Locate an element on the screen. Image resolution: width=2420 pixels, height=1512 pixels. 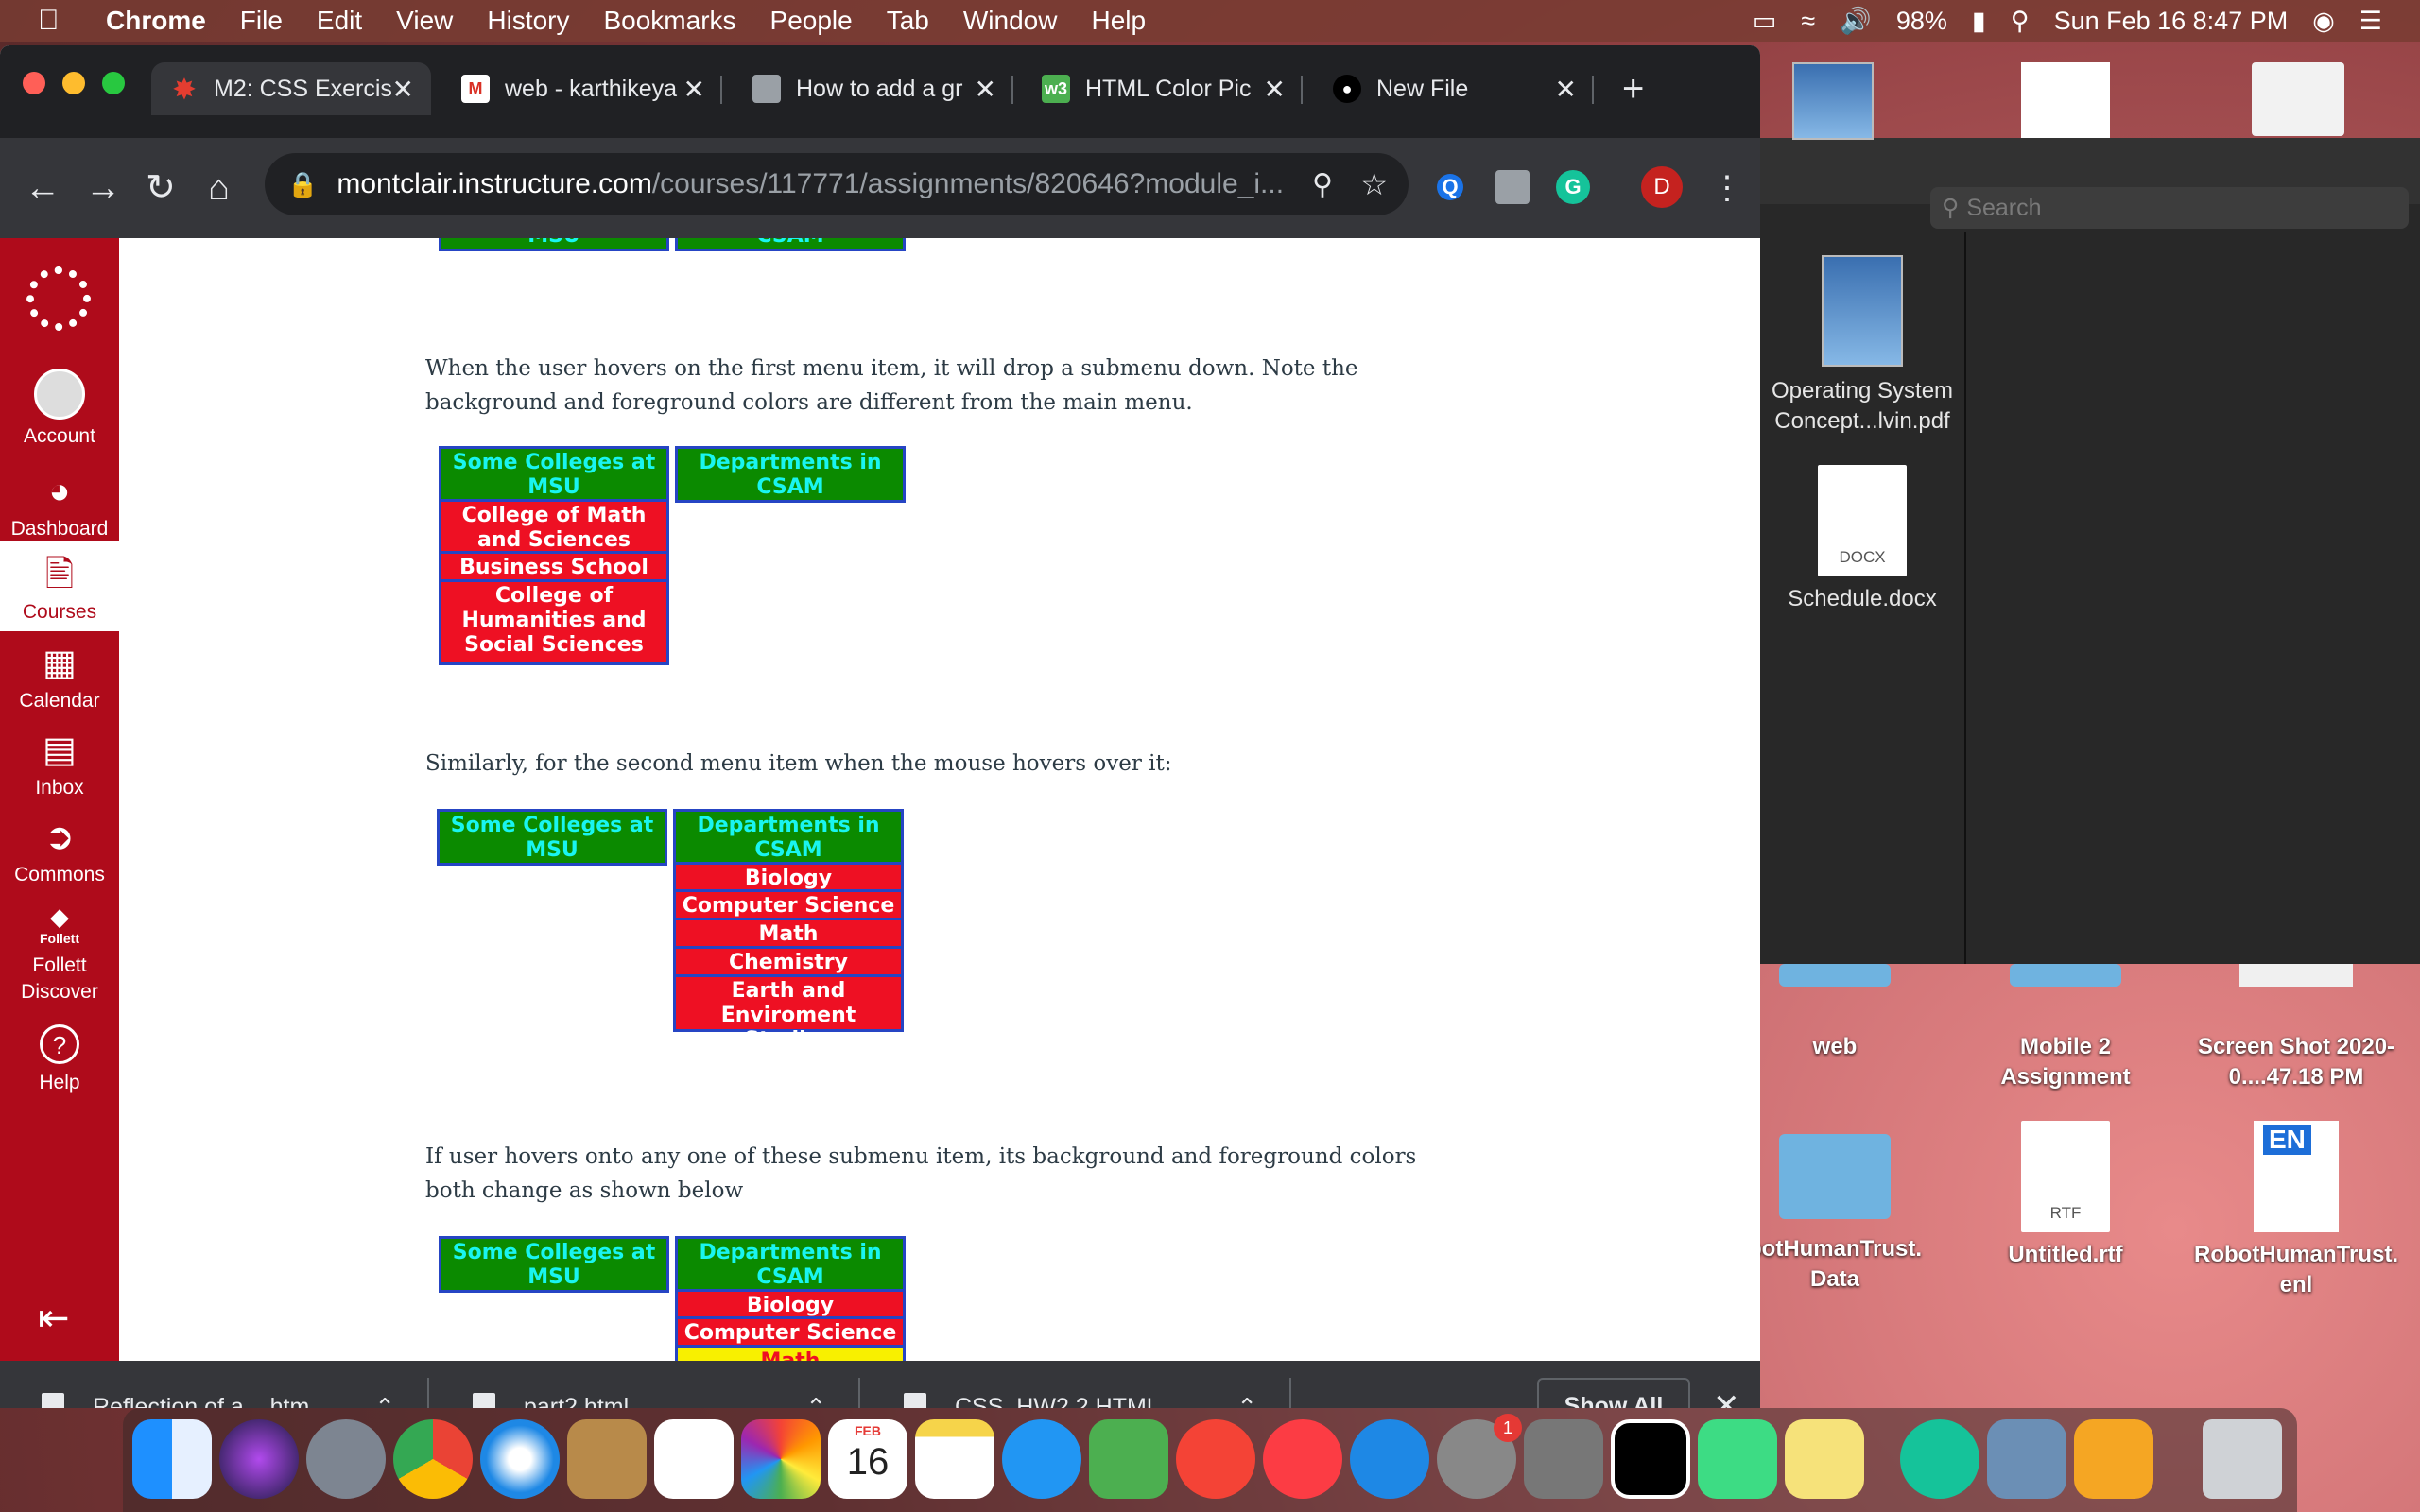
desktop-item-untitled-rtf: RTF Untitled.rtf is located at coordinates (2065, 1195).